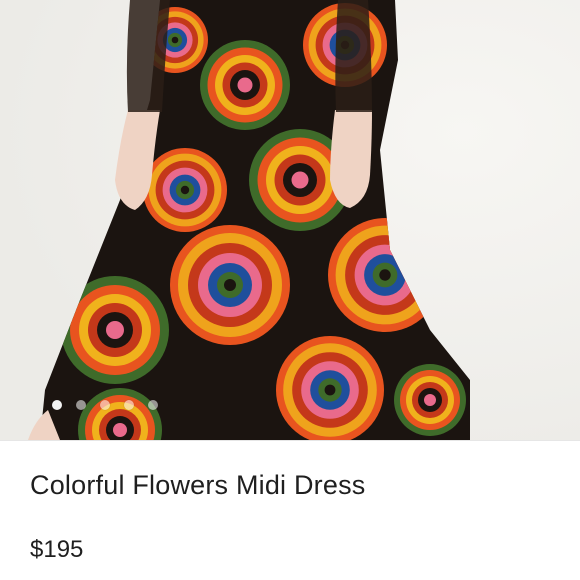  Describe the element at coordinates (197, 485) in the screenshot. I see `product-title: Colorful Flowers Midi Dress` at that location.